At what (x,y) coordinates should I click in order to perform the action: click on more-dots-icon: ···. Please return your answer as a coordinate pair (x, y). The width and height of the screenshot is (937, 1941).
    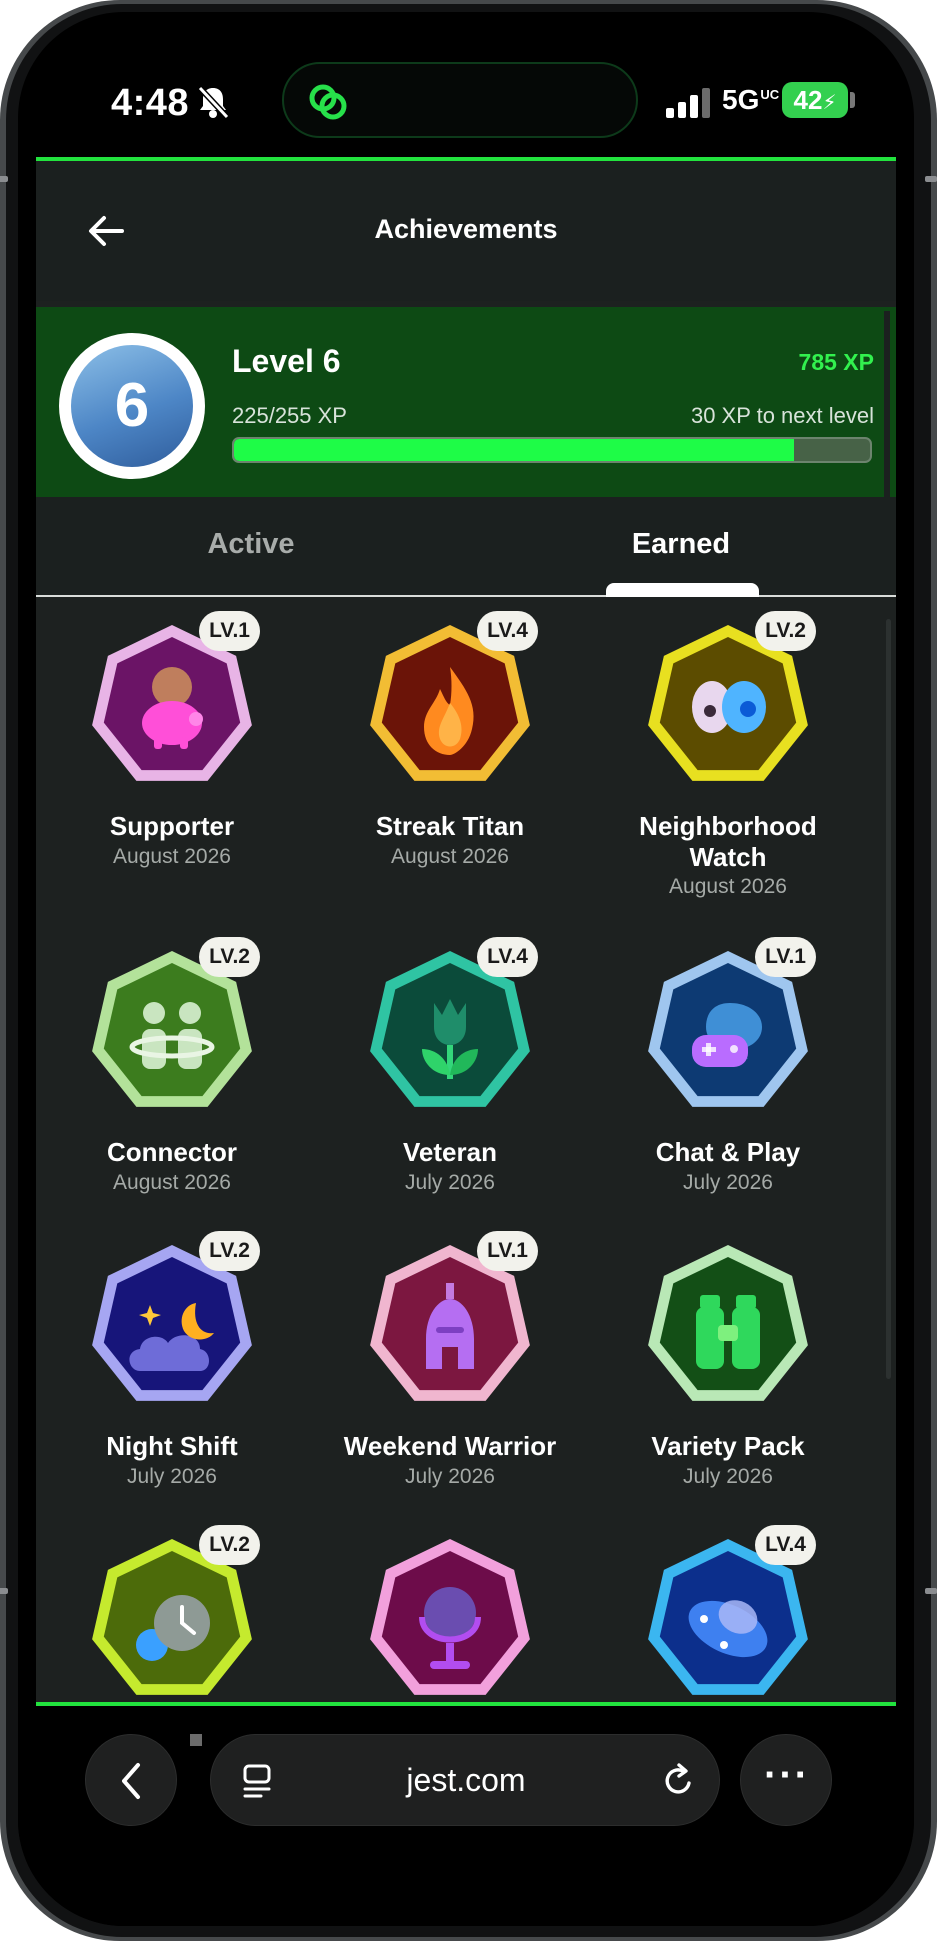
    Looking at the image, I should click on (787, 1775).